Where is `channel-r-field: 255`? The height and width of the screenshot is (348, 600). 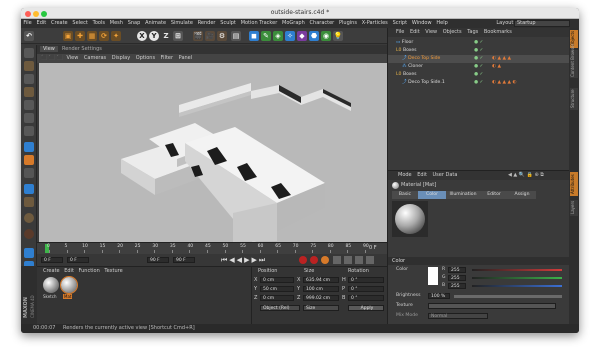
channel-r-field: 255 is located at coordinates (457, 270).